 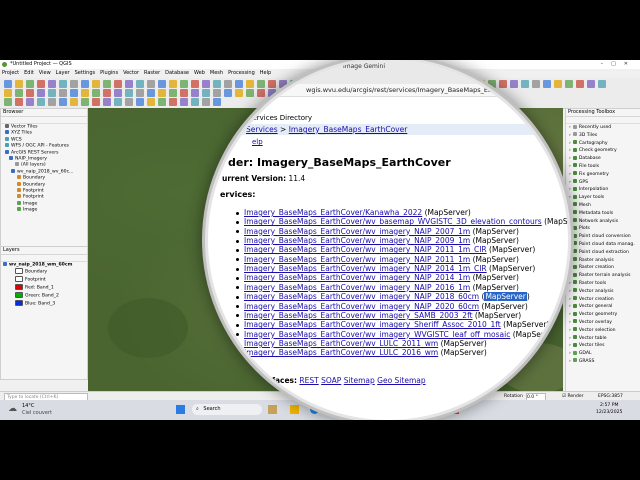 I want to click on processing-group: › Raster tools, so click(x=603, y=284).